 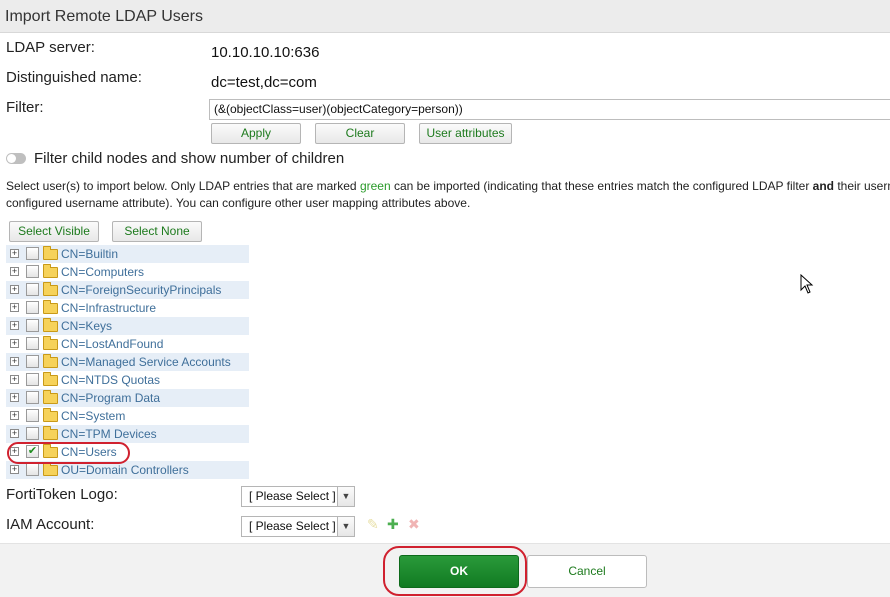 I want to click on tree-row: + CN=Computers, so click(x=127, y=272).